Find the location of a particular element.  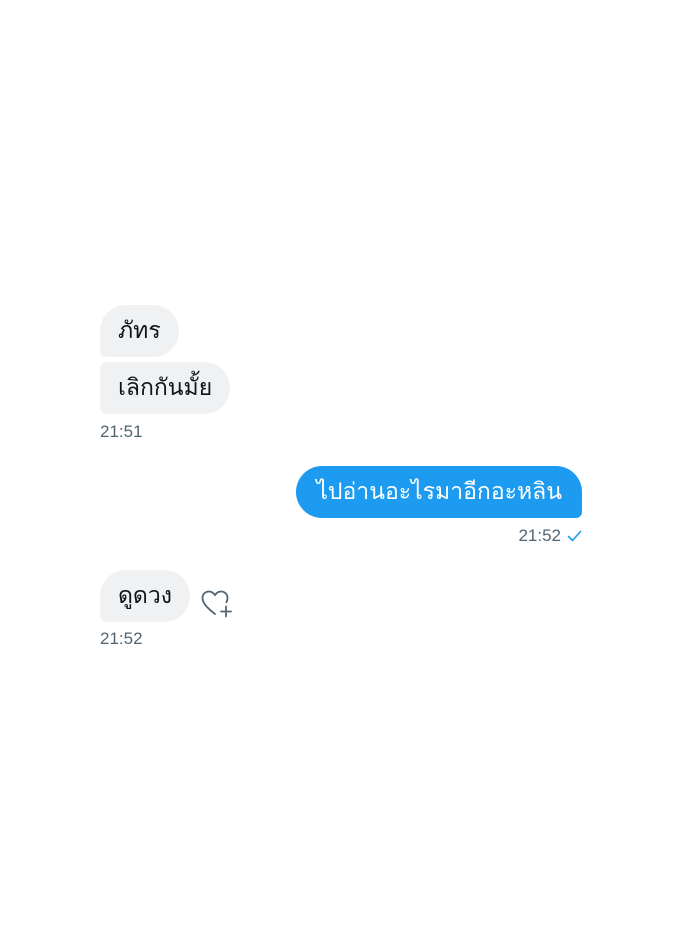

message-text: เลิกกันมั้ย is located at coordinates (165, 387).